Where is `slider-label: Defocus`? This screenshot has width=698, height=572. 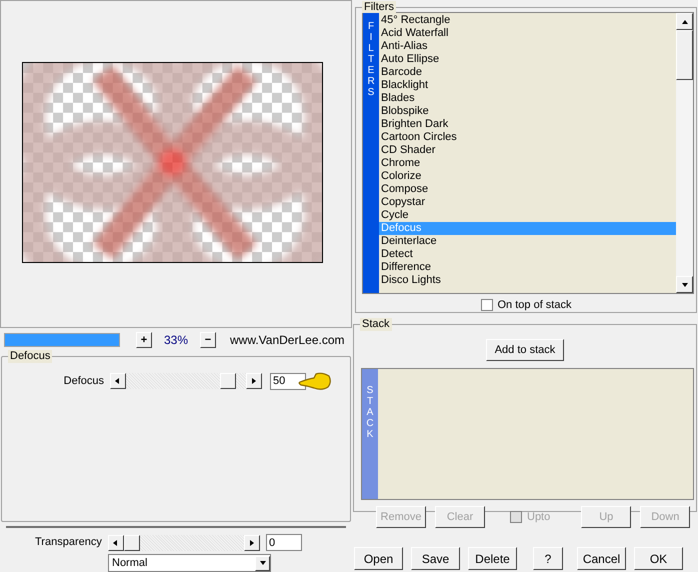
slider-label: Defocus is located at coordinates (83, 381).